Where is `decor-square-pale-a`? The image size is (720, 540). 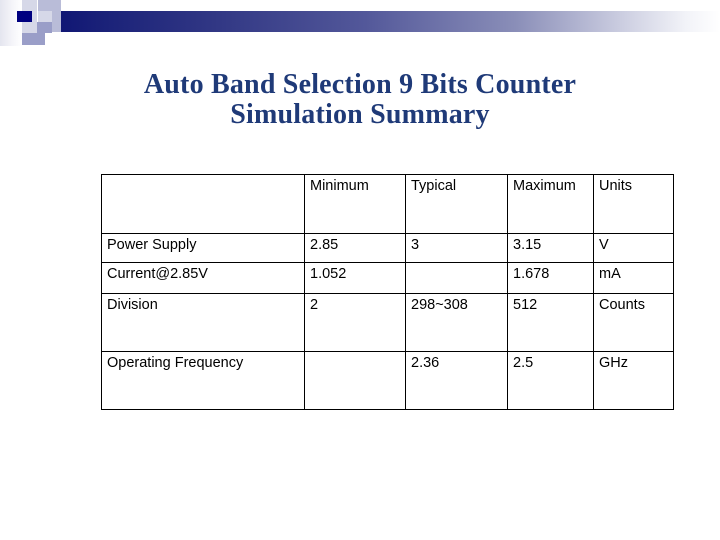
decor-square-pale-a is located at coordinates (29, 5).